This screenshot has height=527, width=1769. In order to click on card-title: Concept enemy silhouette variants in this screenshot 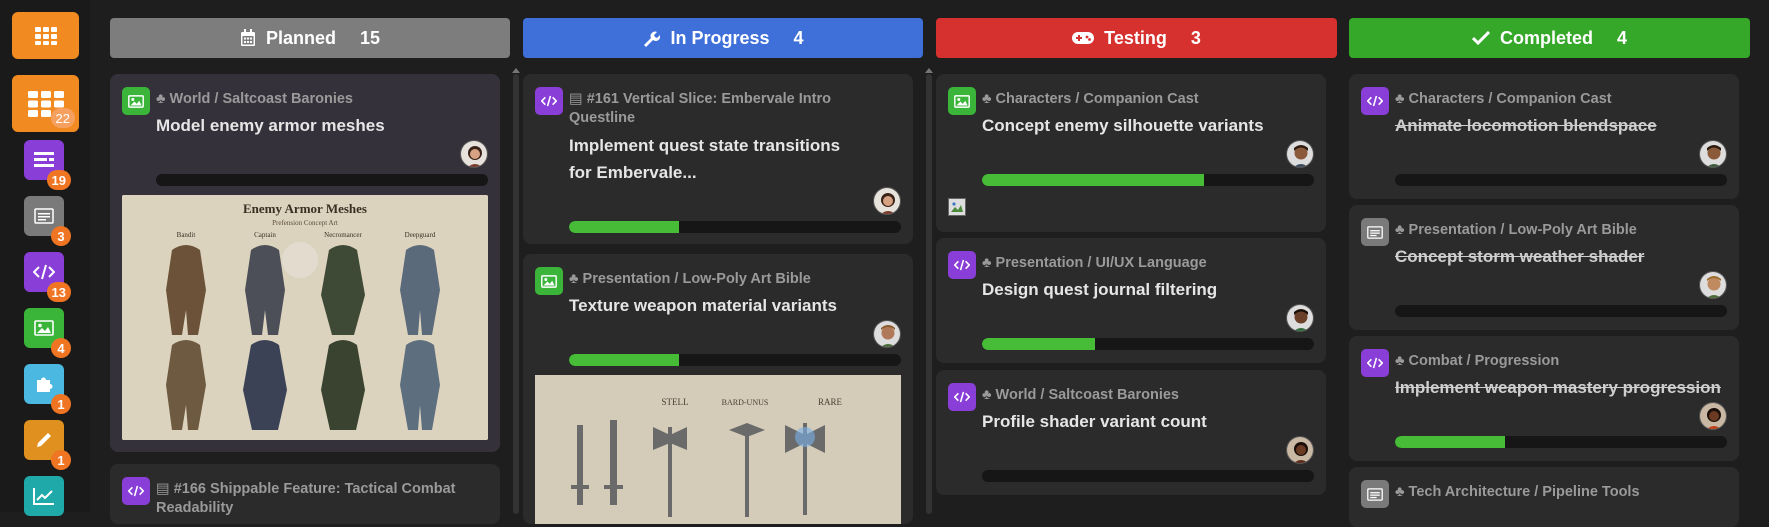, I will do `click(1124, 125)`.